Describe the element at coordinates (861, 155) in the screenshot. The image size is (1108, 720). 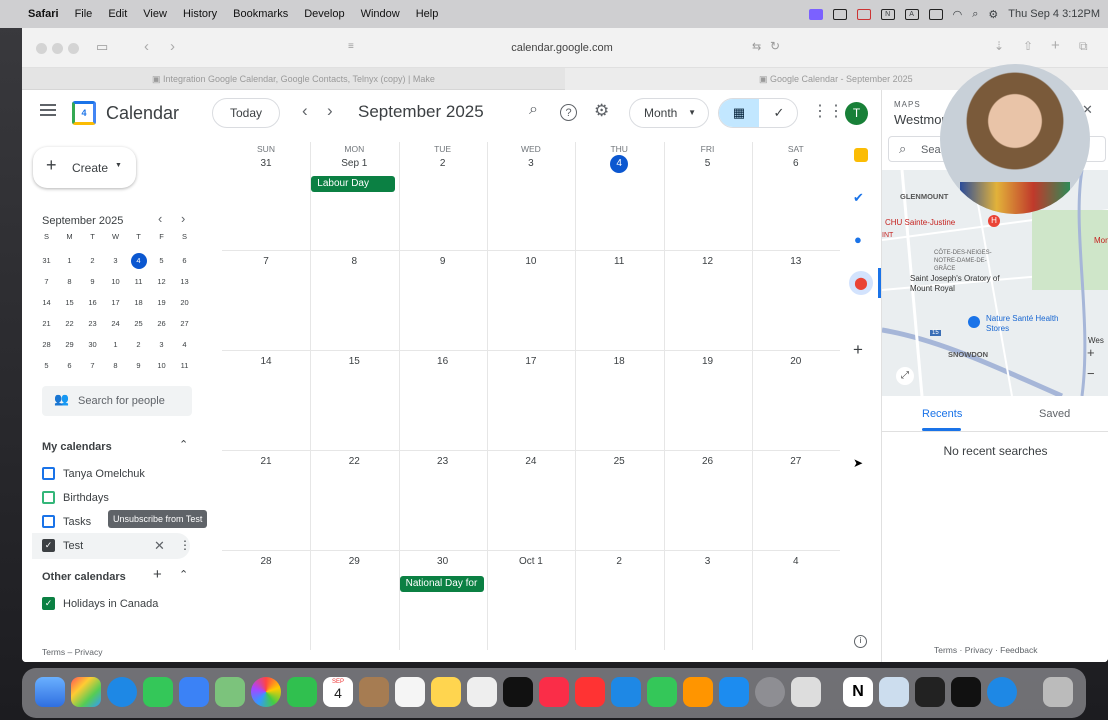
I see `keep-icon` at that location.